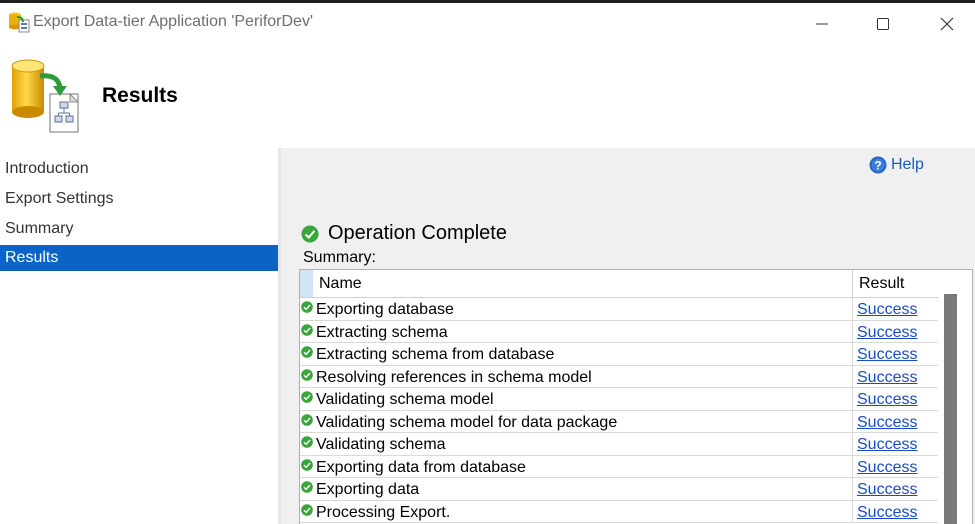 This screenshot has width=975, height=524. I want to click on scrollbar-thumb, so click(950, 409).